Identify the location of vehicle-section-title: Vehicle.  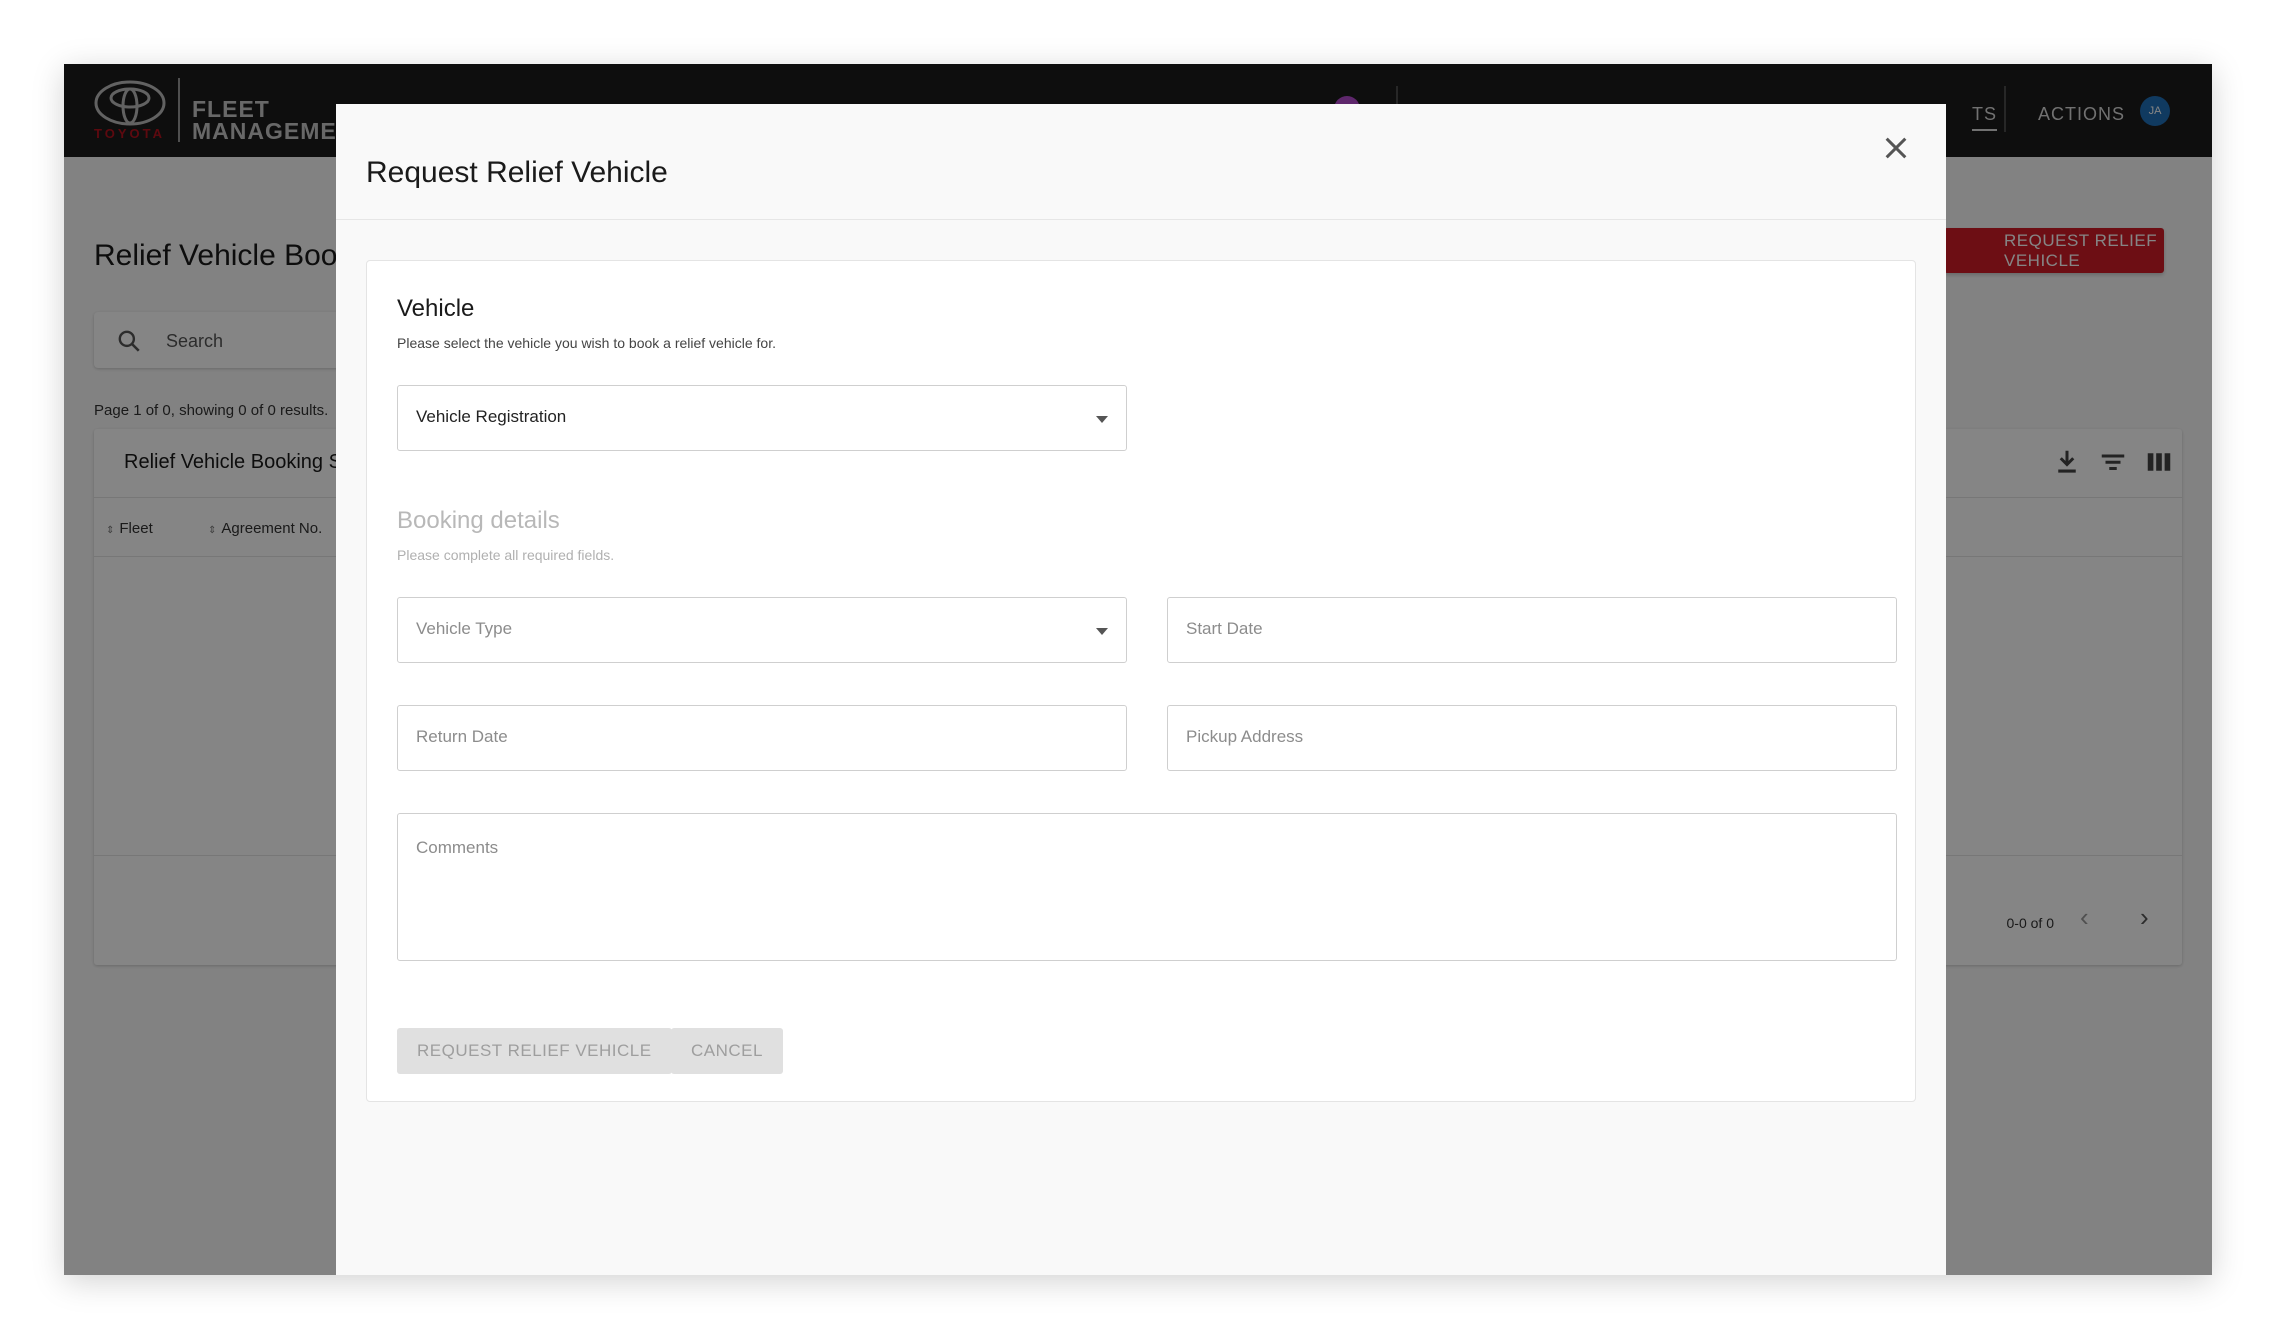
(436, 308).